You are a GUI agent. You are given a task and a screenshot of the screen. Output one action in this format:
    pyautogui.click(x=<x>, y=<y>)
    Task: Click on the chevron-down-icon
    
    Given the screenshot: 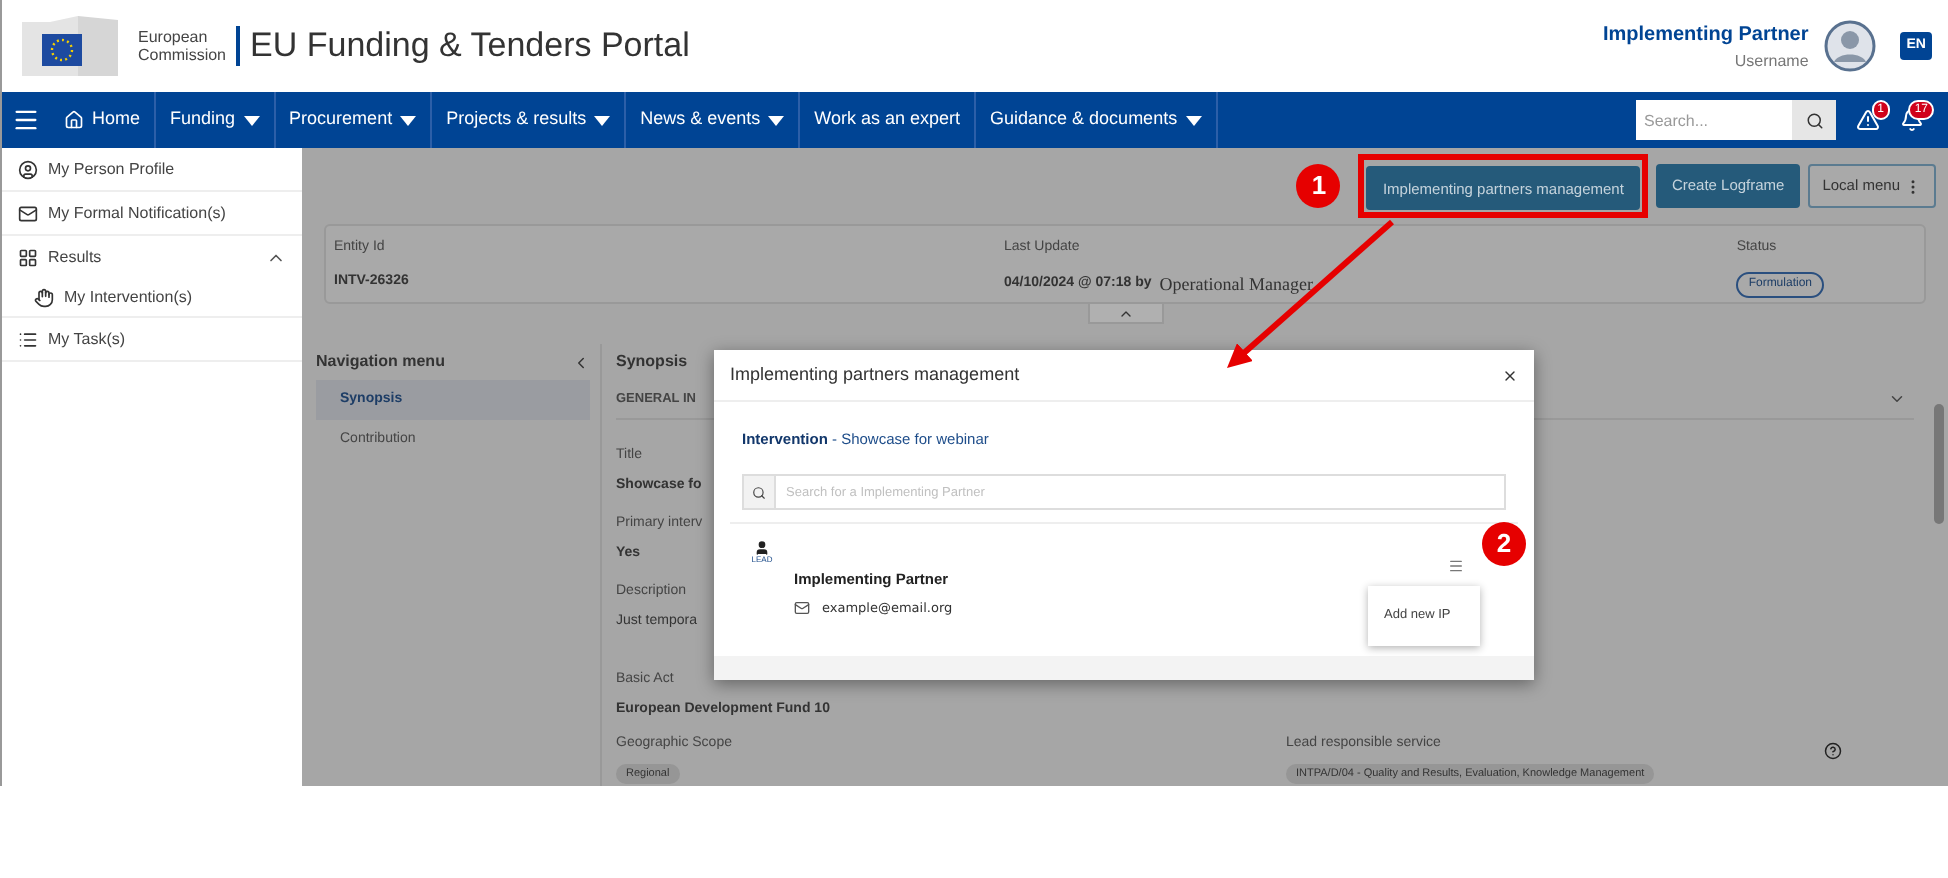 What is the action you would take?
    pyautogui.click(x=1897, y=399)
    